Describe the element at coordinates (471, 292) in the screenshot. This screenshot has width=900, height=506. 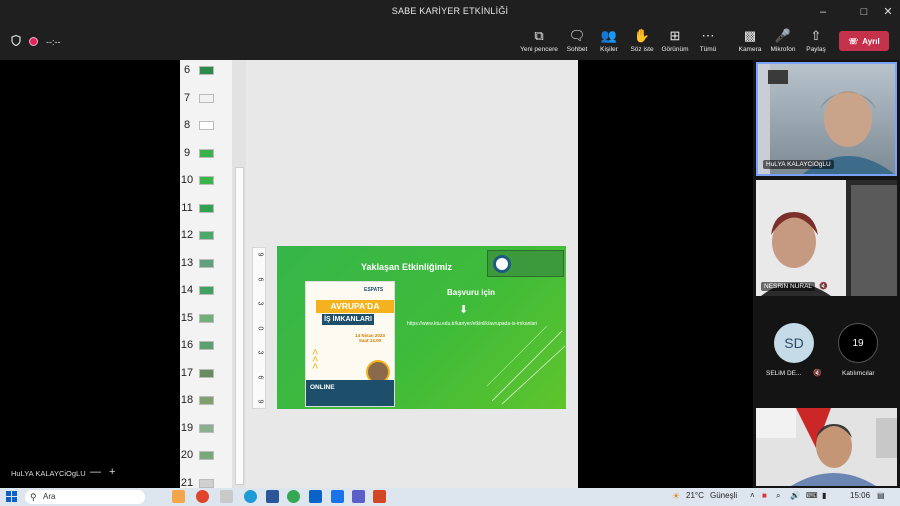
I see `apply-text: Başvuru için` at that location.